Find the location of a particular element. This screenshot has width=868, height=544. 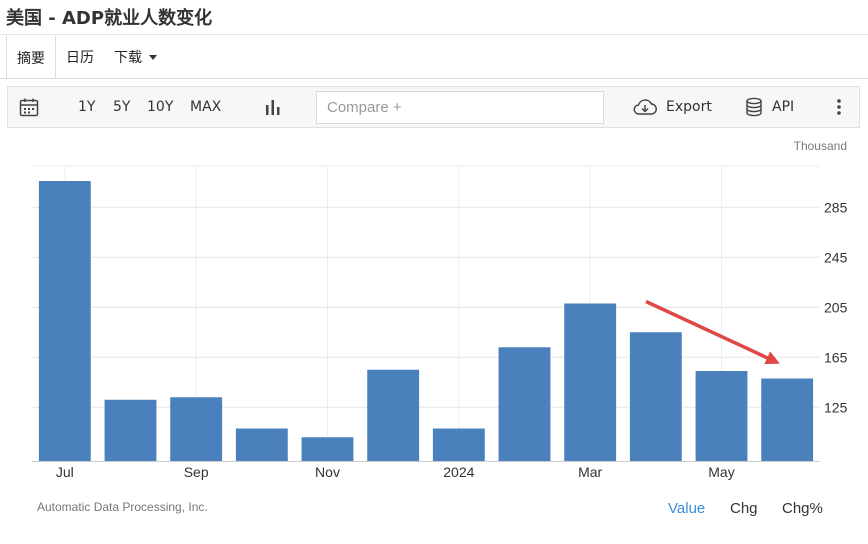

bar-feb is located at coordinates (524, 404).